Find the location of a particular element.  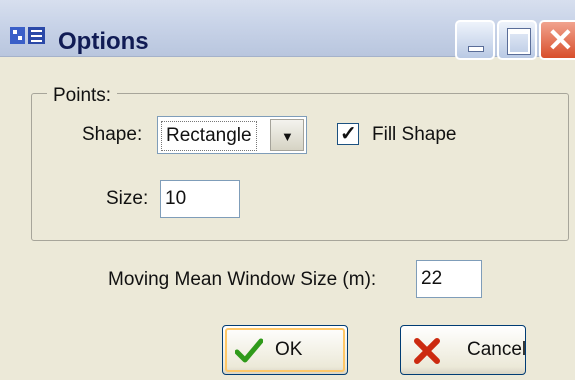

ok-label: OK is located at coordinates (289, 349).